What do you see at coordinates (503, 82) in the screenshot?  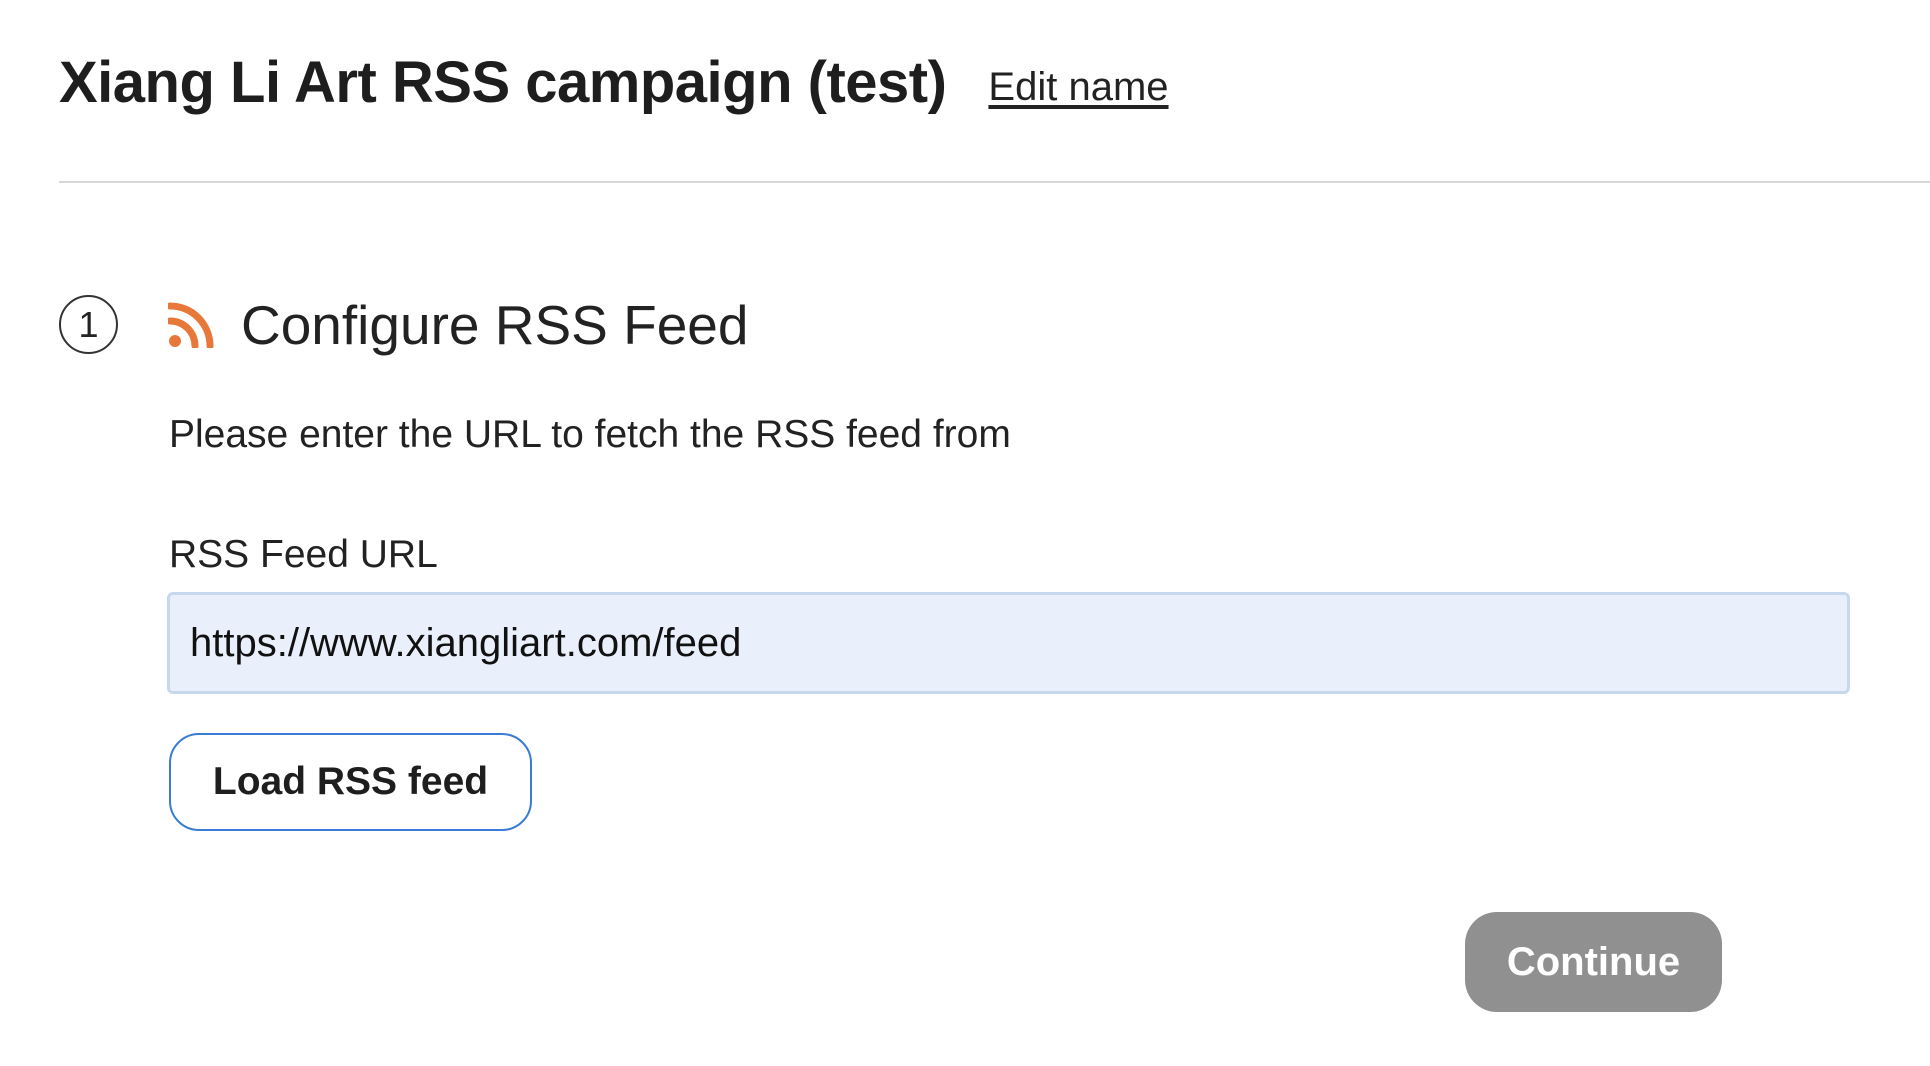 I see `page-title: Xiang Li Art RSS campaign (test)` at bounding box center [503, 82].